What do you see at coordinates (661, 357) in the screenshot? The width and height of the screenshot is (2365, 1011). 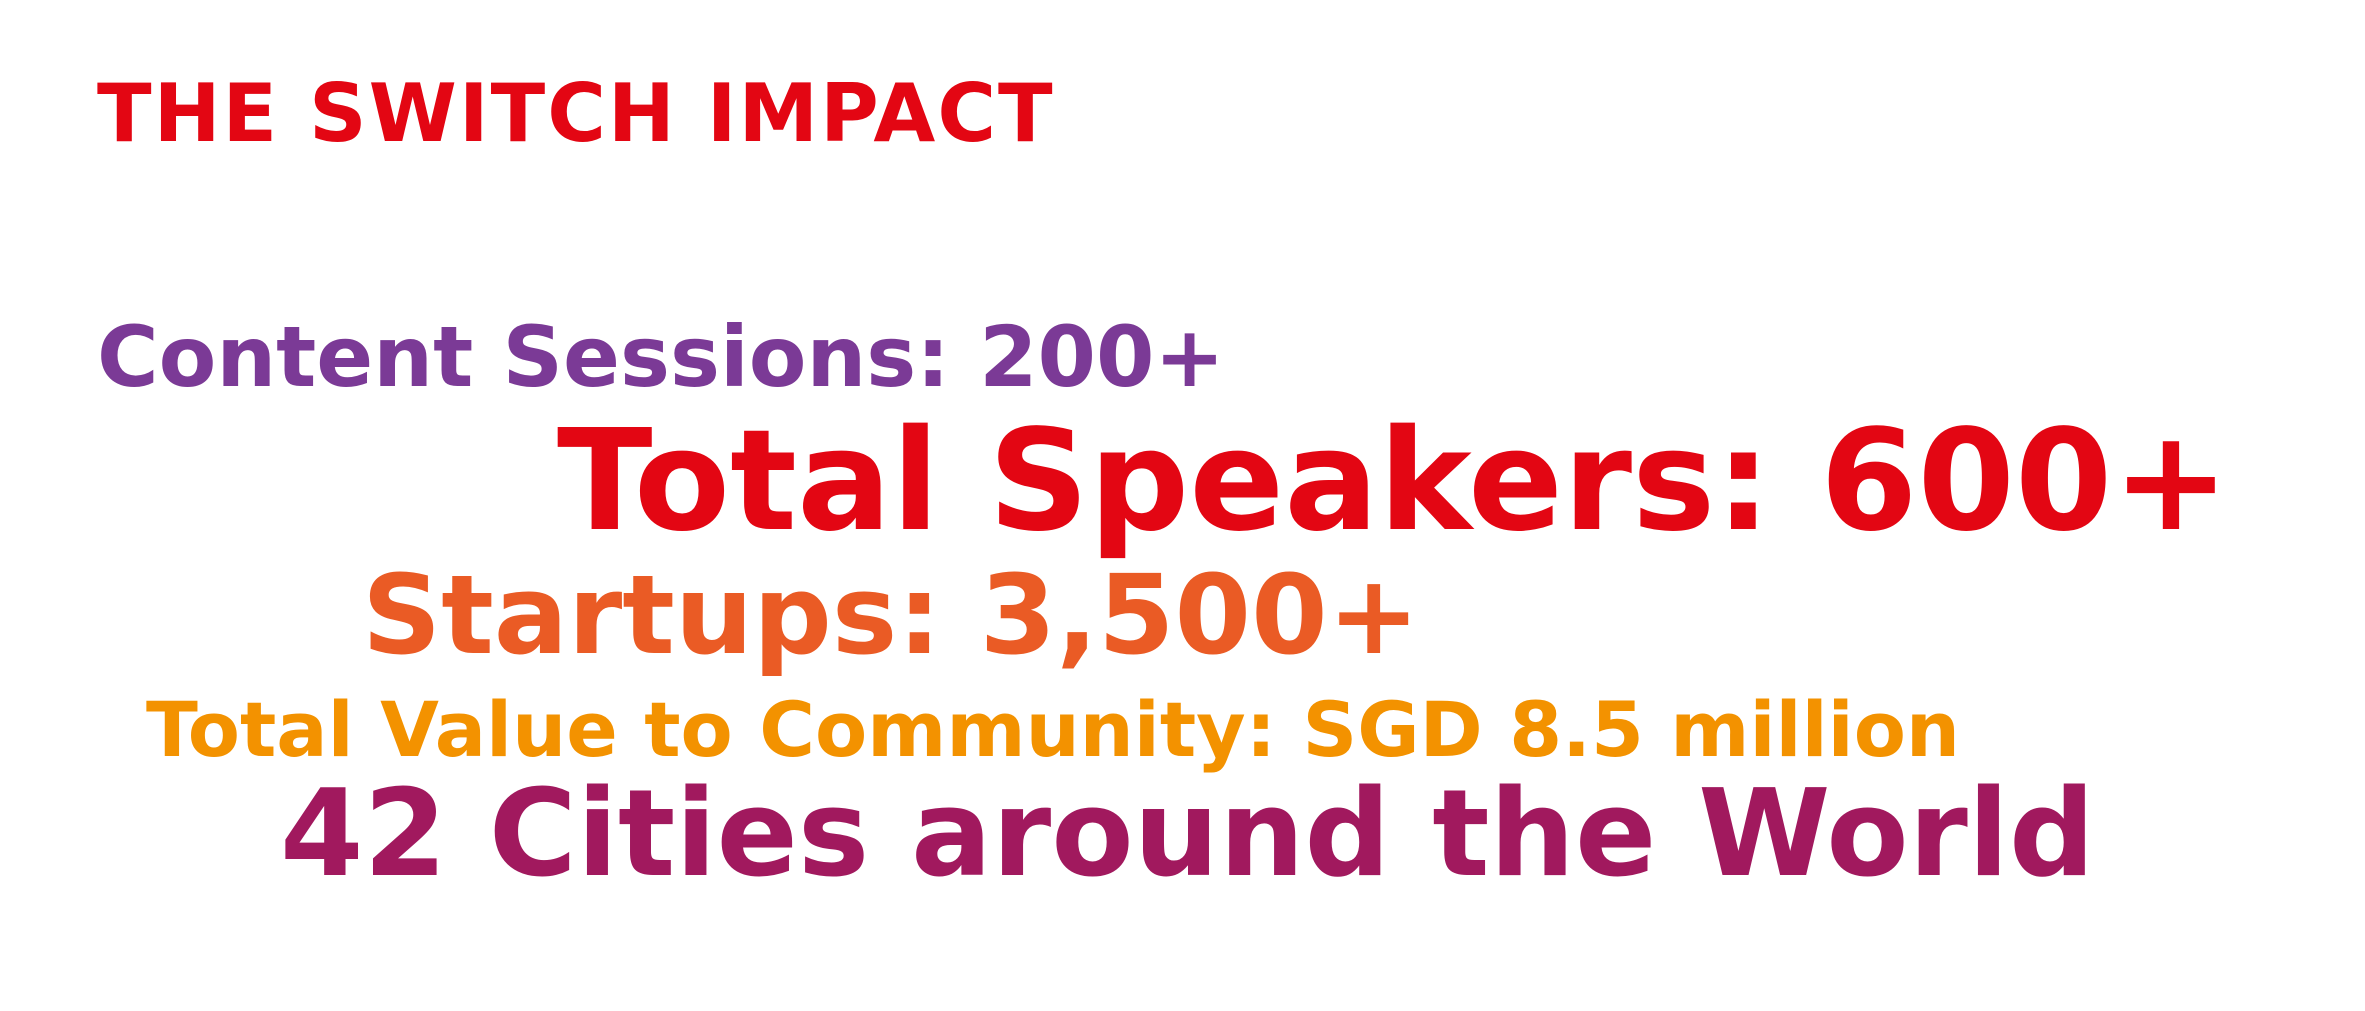 I see `content-sessions-stat: Content Sessions: 200+` at bounding box center [661, 357].